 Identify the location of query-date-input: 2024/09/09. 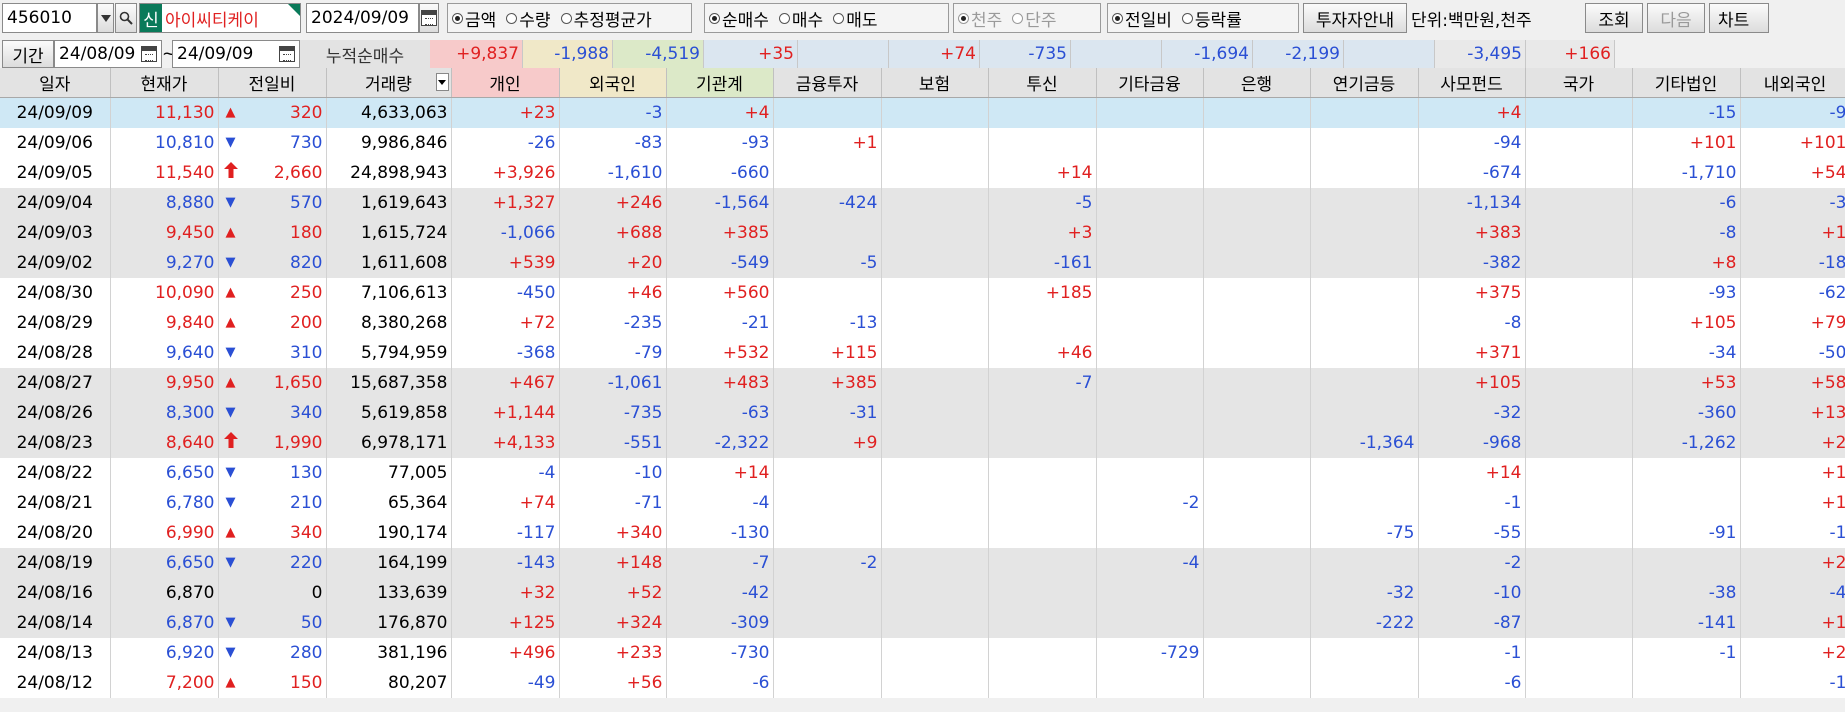
(362, 18).